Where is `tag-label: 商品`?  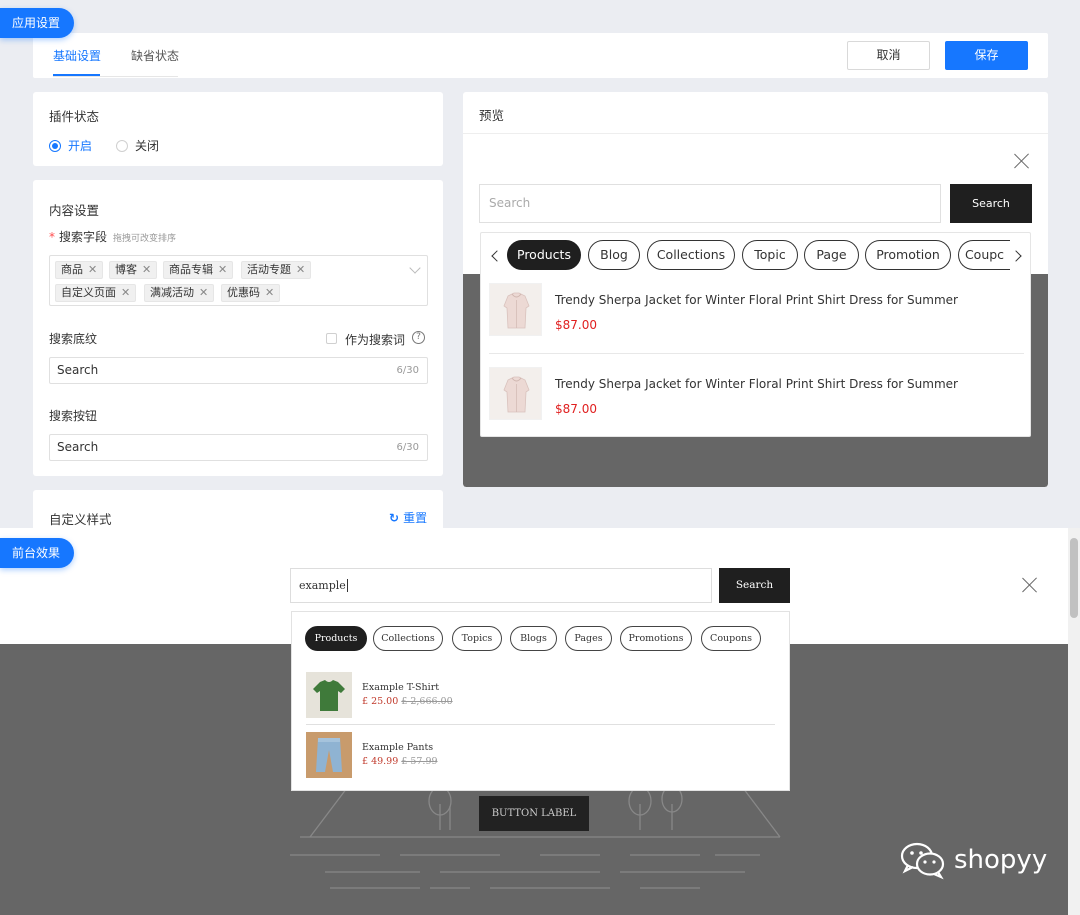 tag-label: 商品 is located at coordinates (72, 269).